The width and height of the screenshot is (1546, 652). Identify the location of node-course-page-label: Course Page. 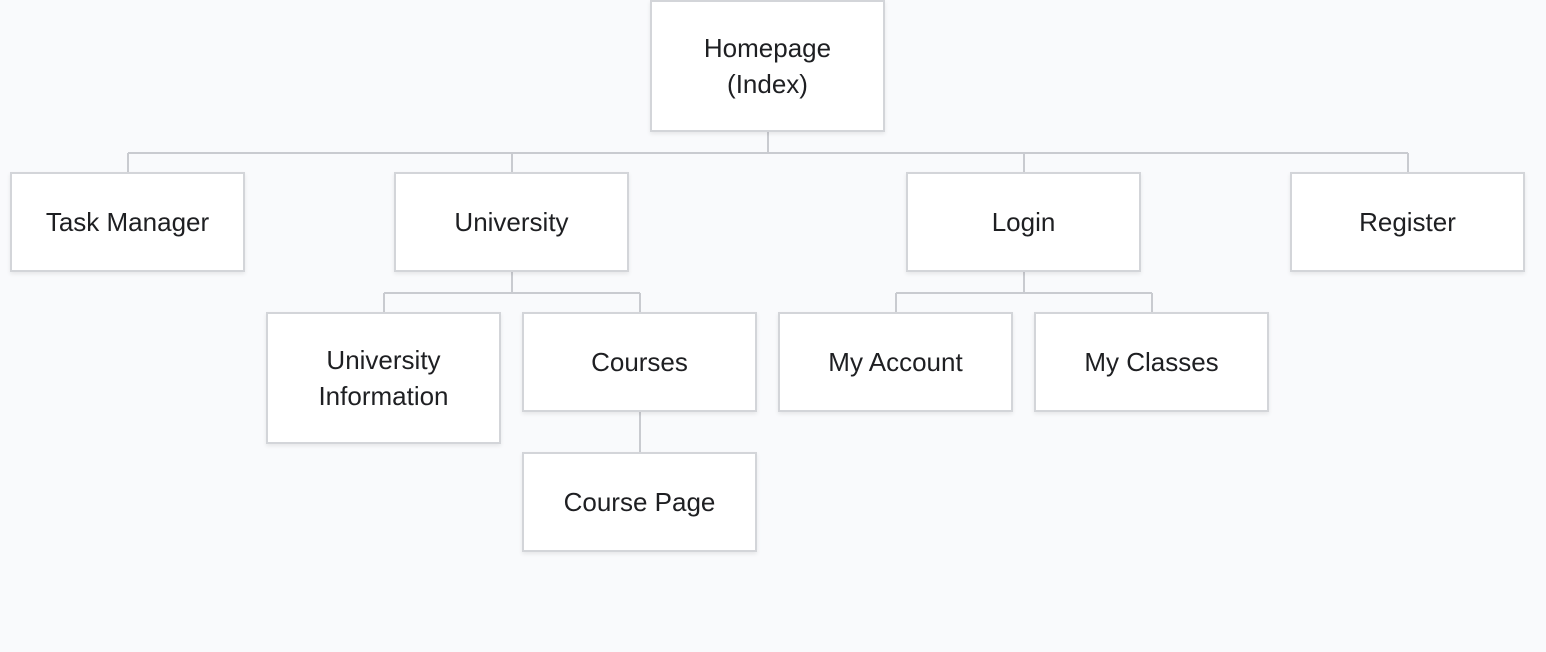
(639, 502).